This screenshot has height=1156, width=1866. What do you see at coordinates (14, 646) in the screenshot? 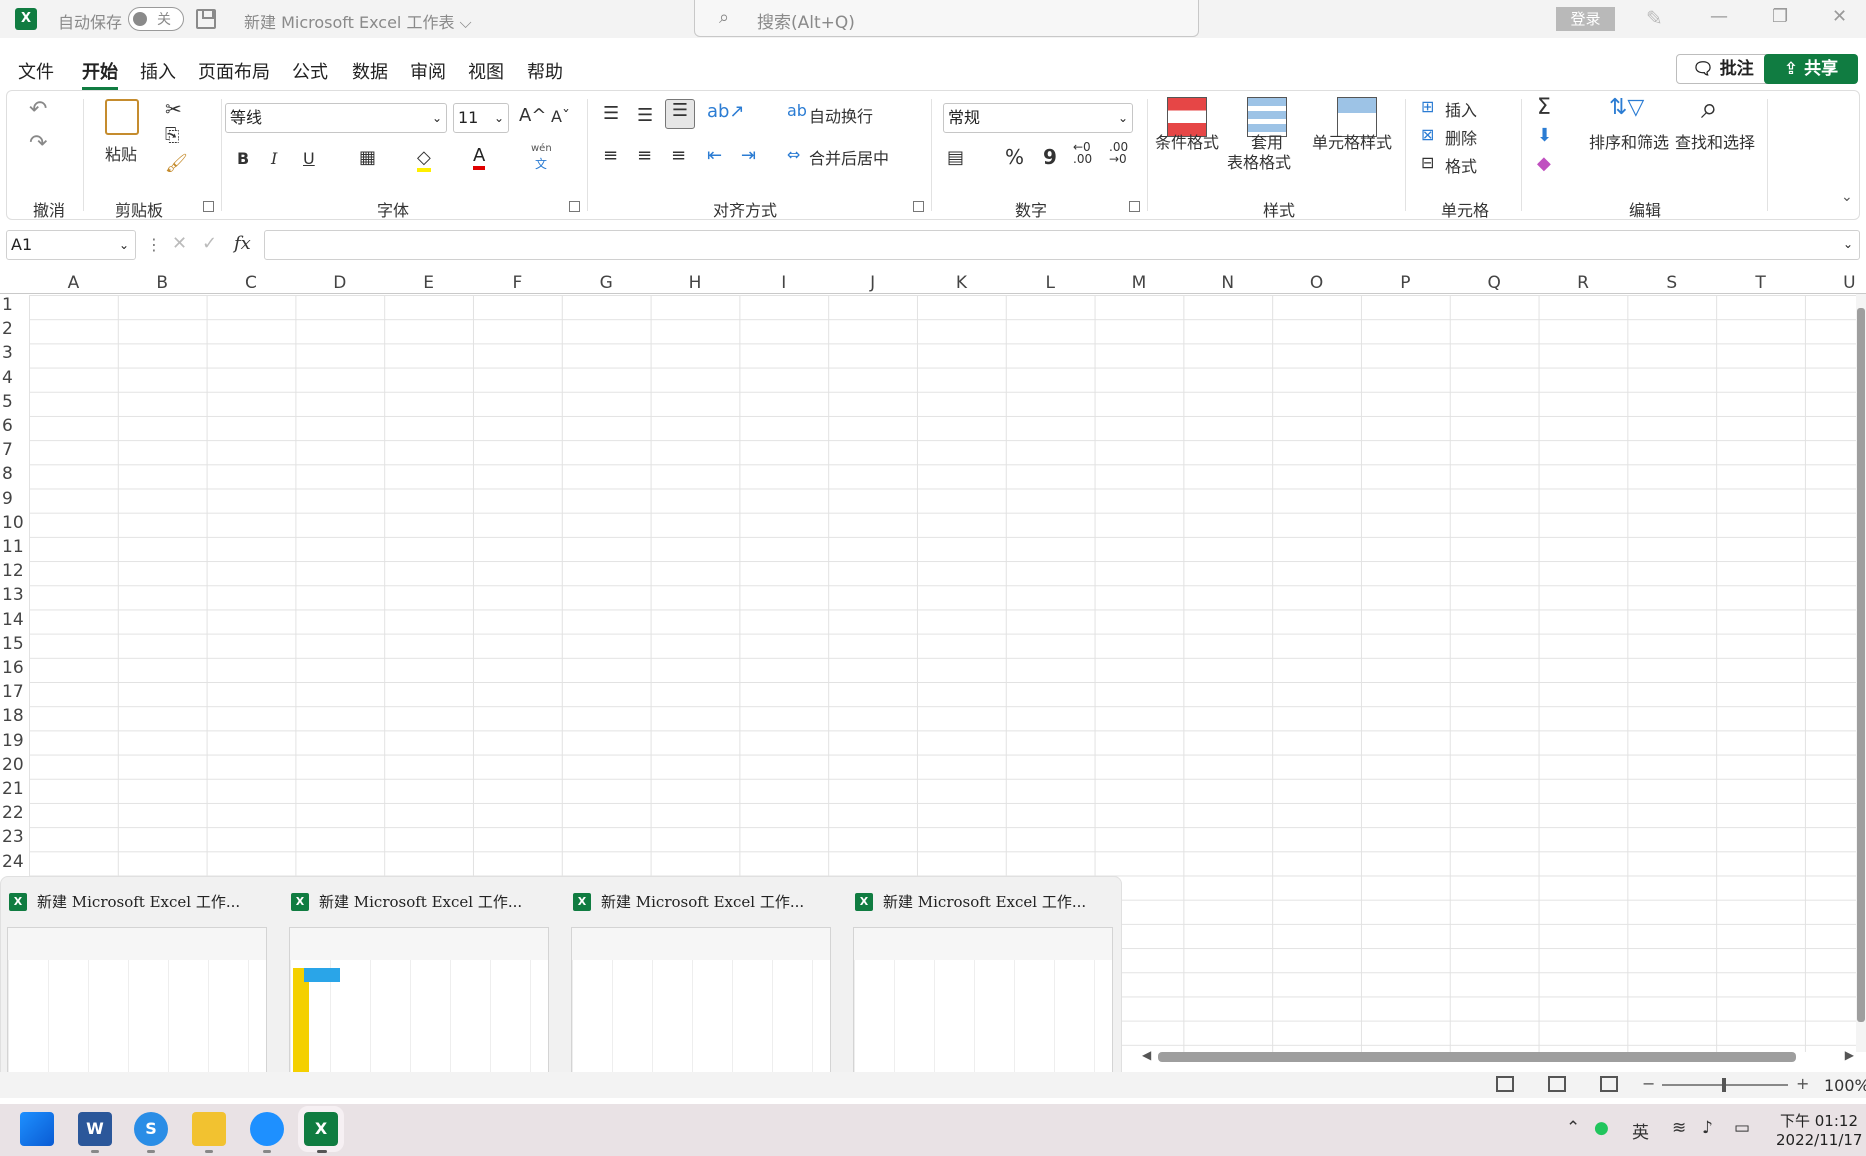
I see `row-header: 15` at bounding box center [14, 646].